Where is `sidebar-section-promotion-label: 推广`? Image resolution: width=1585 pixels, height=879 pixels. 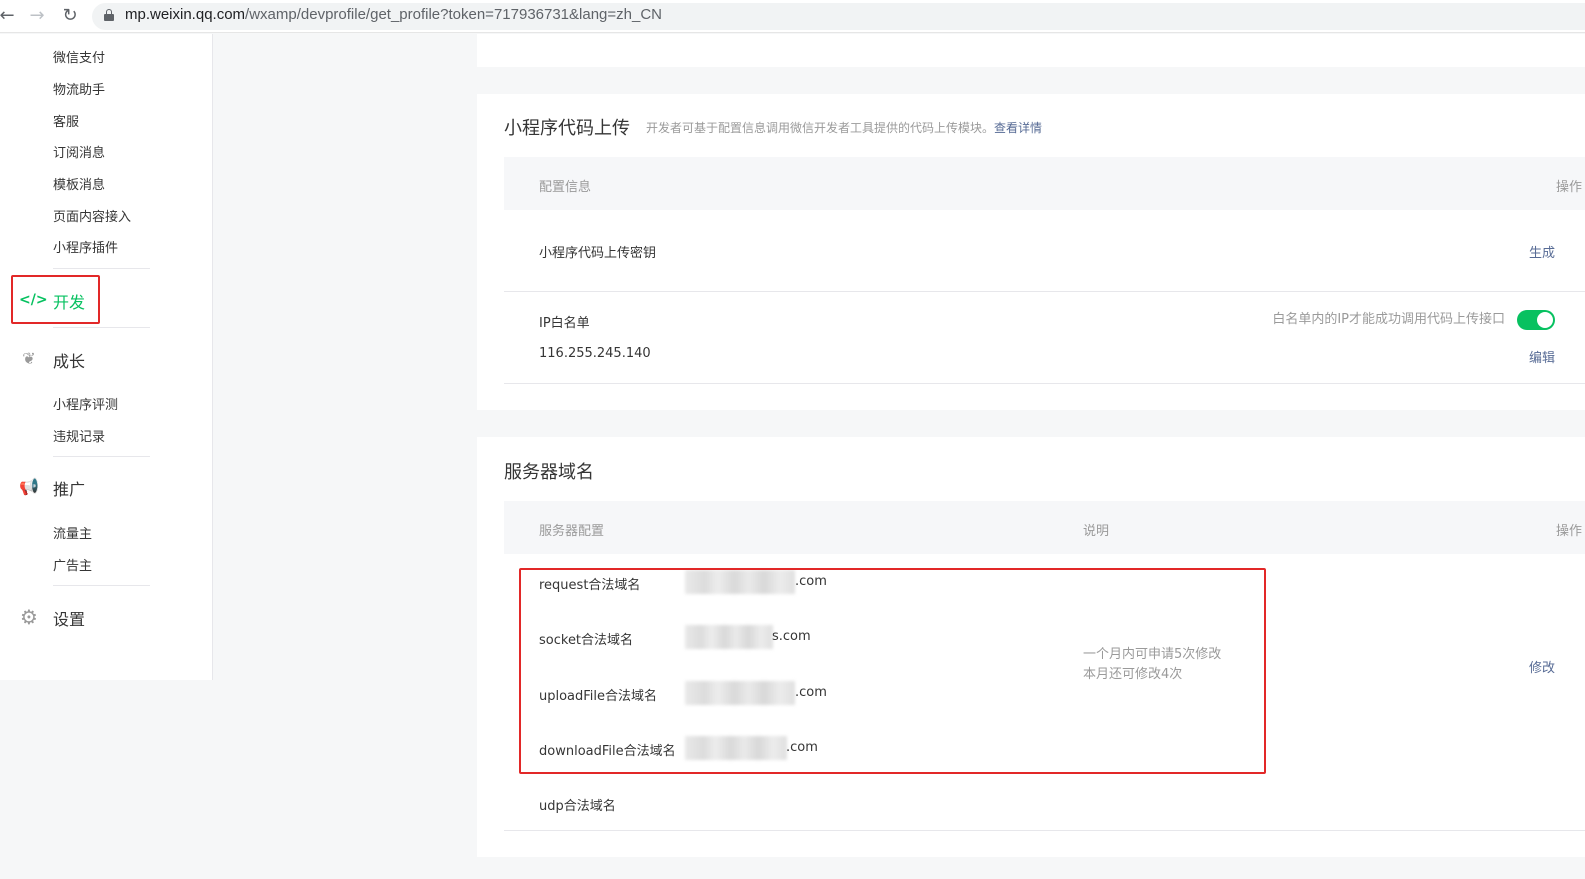
sidebar-section-promotion-label: 推广 is located at coordinates (69, 489).